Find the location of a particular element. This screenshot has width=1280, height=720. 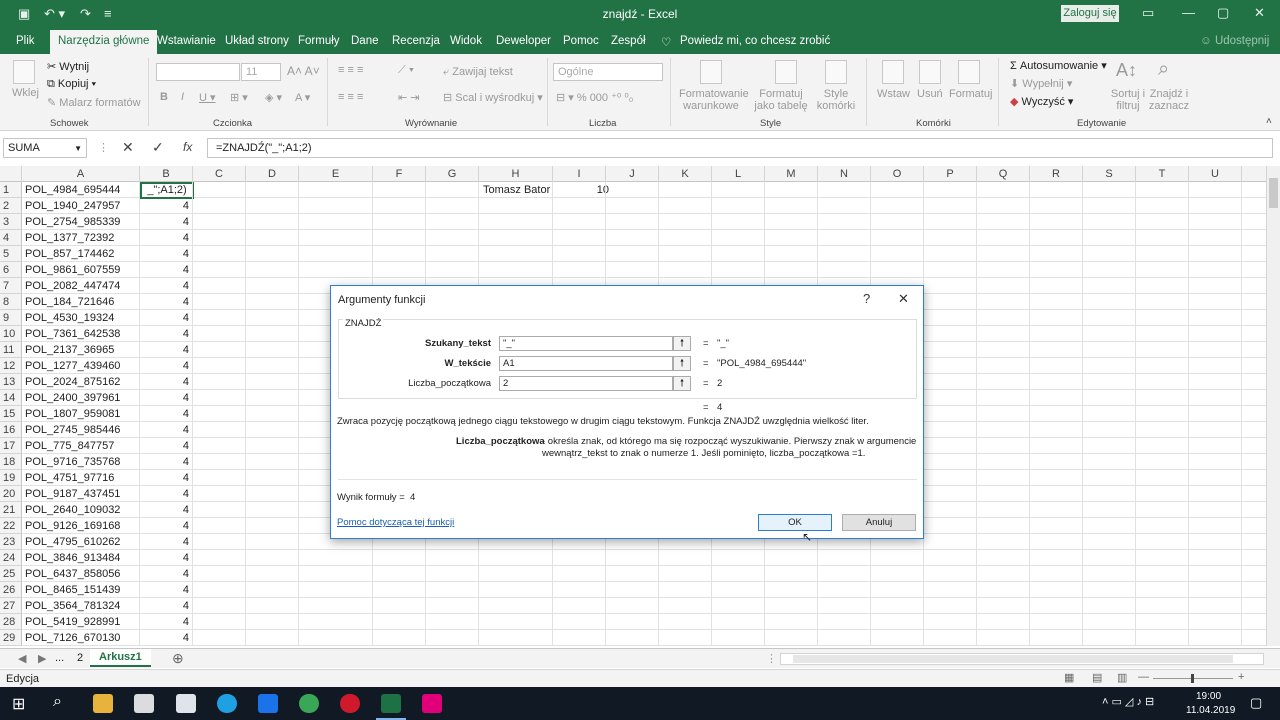

zoom-slider-thumb is located at coordinates (1192, 678).